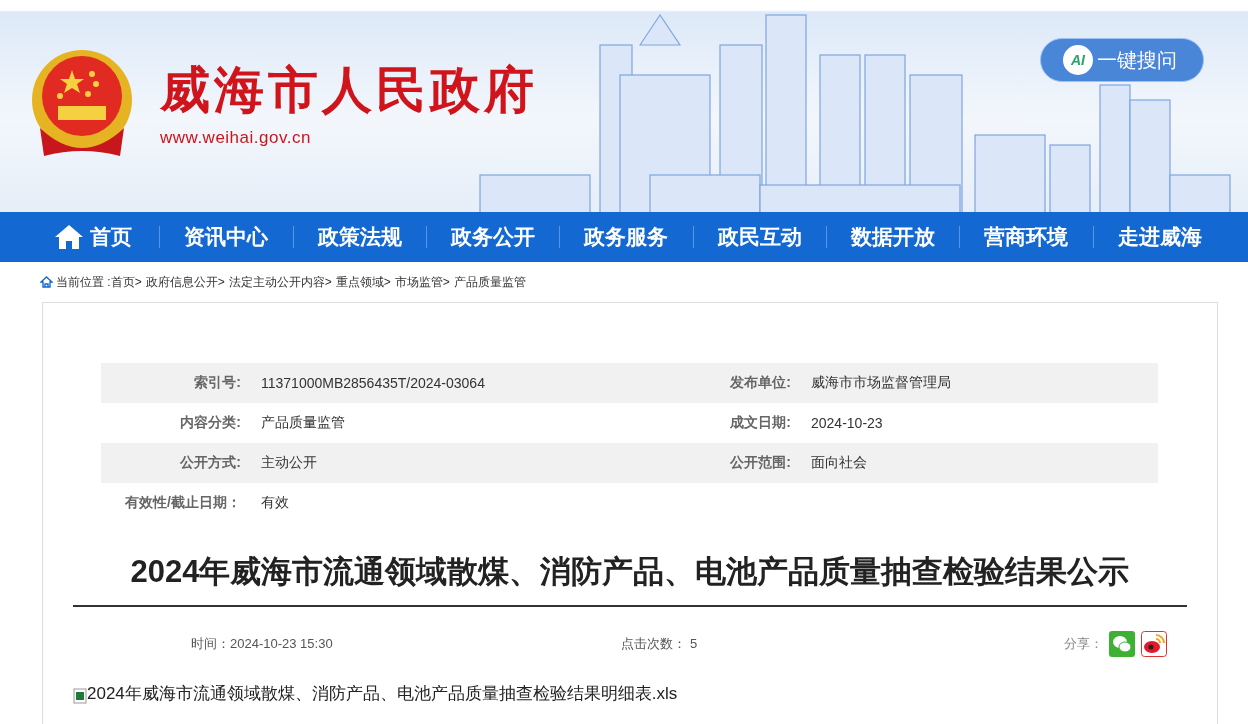  What do you see at coordinates (847, 423) in the screenshot?
I see `field-value: 2024-10-23` at bounding box center [847, 423].